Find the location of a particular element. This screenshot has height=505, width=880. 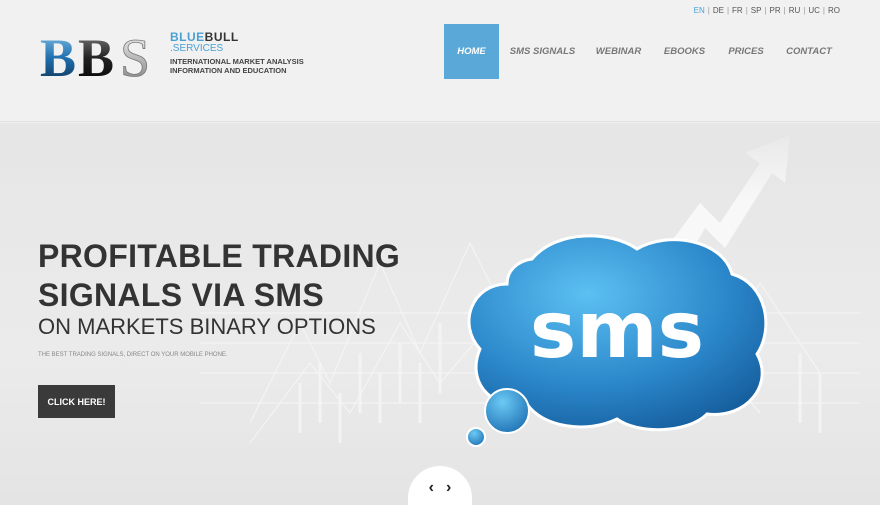

bubble-text: sms is located at coordinates (617, 331).